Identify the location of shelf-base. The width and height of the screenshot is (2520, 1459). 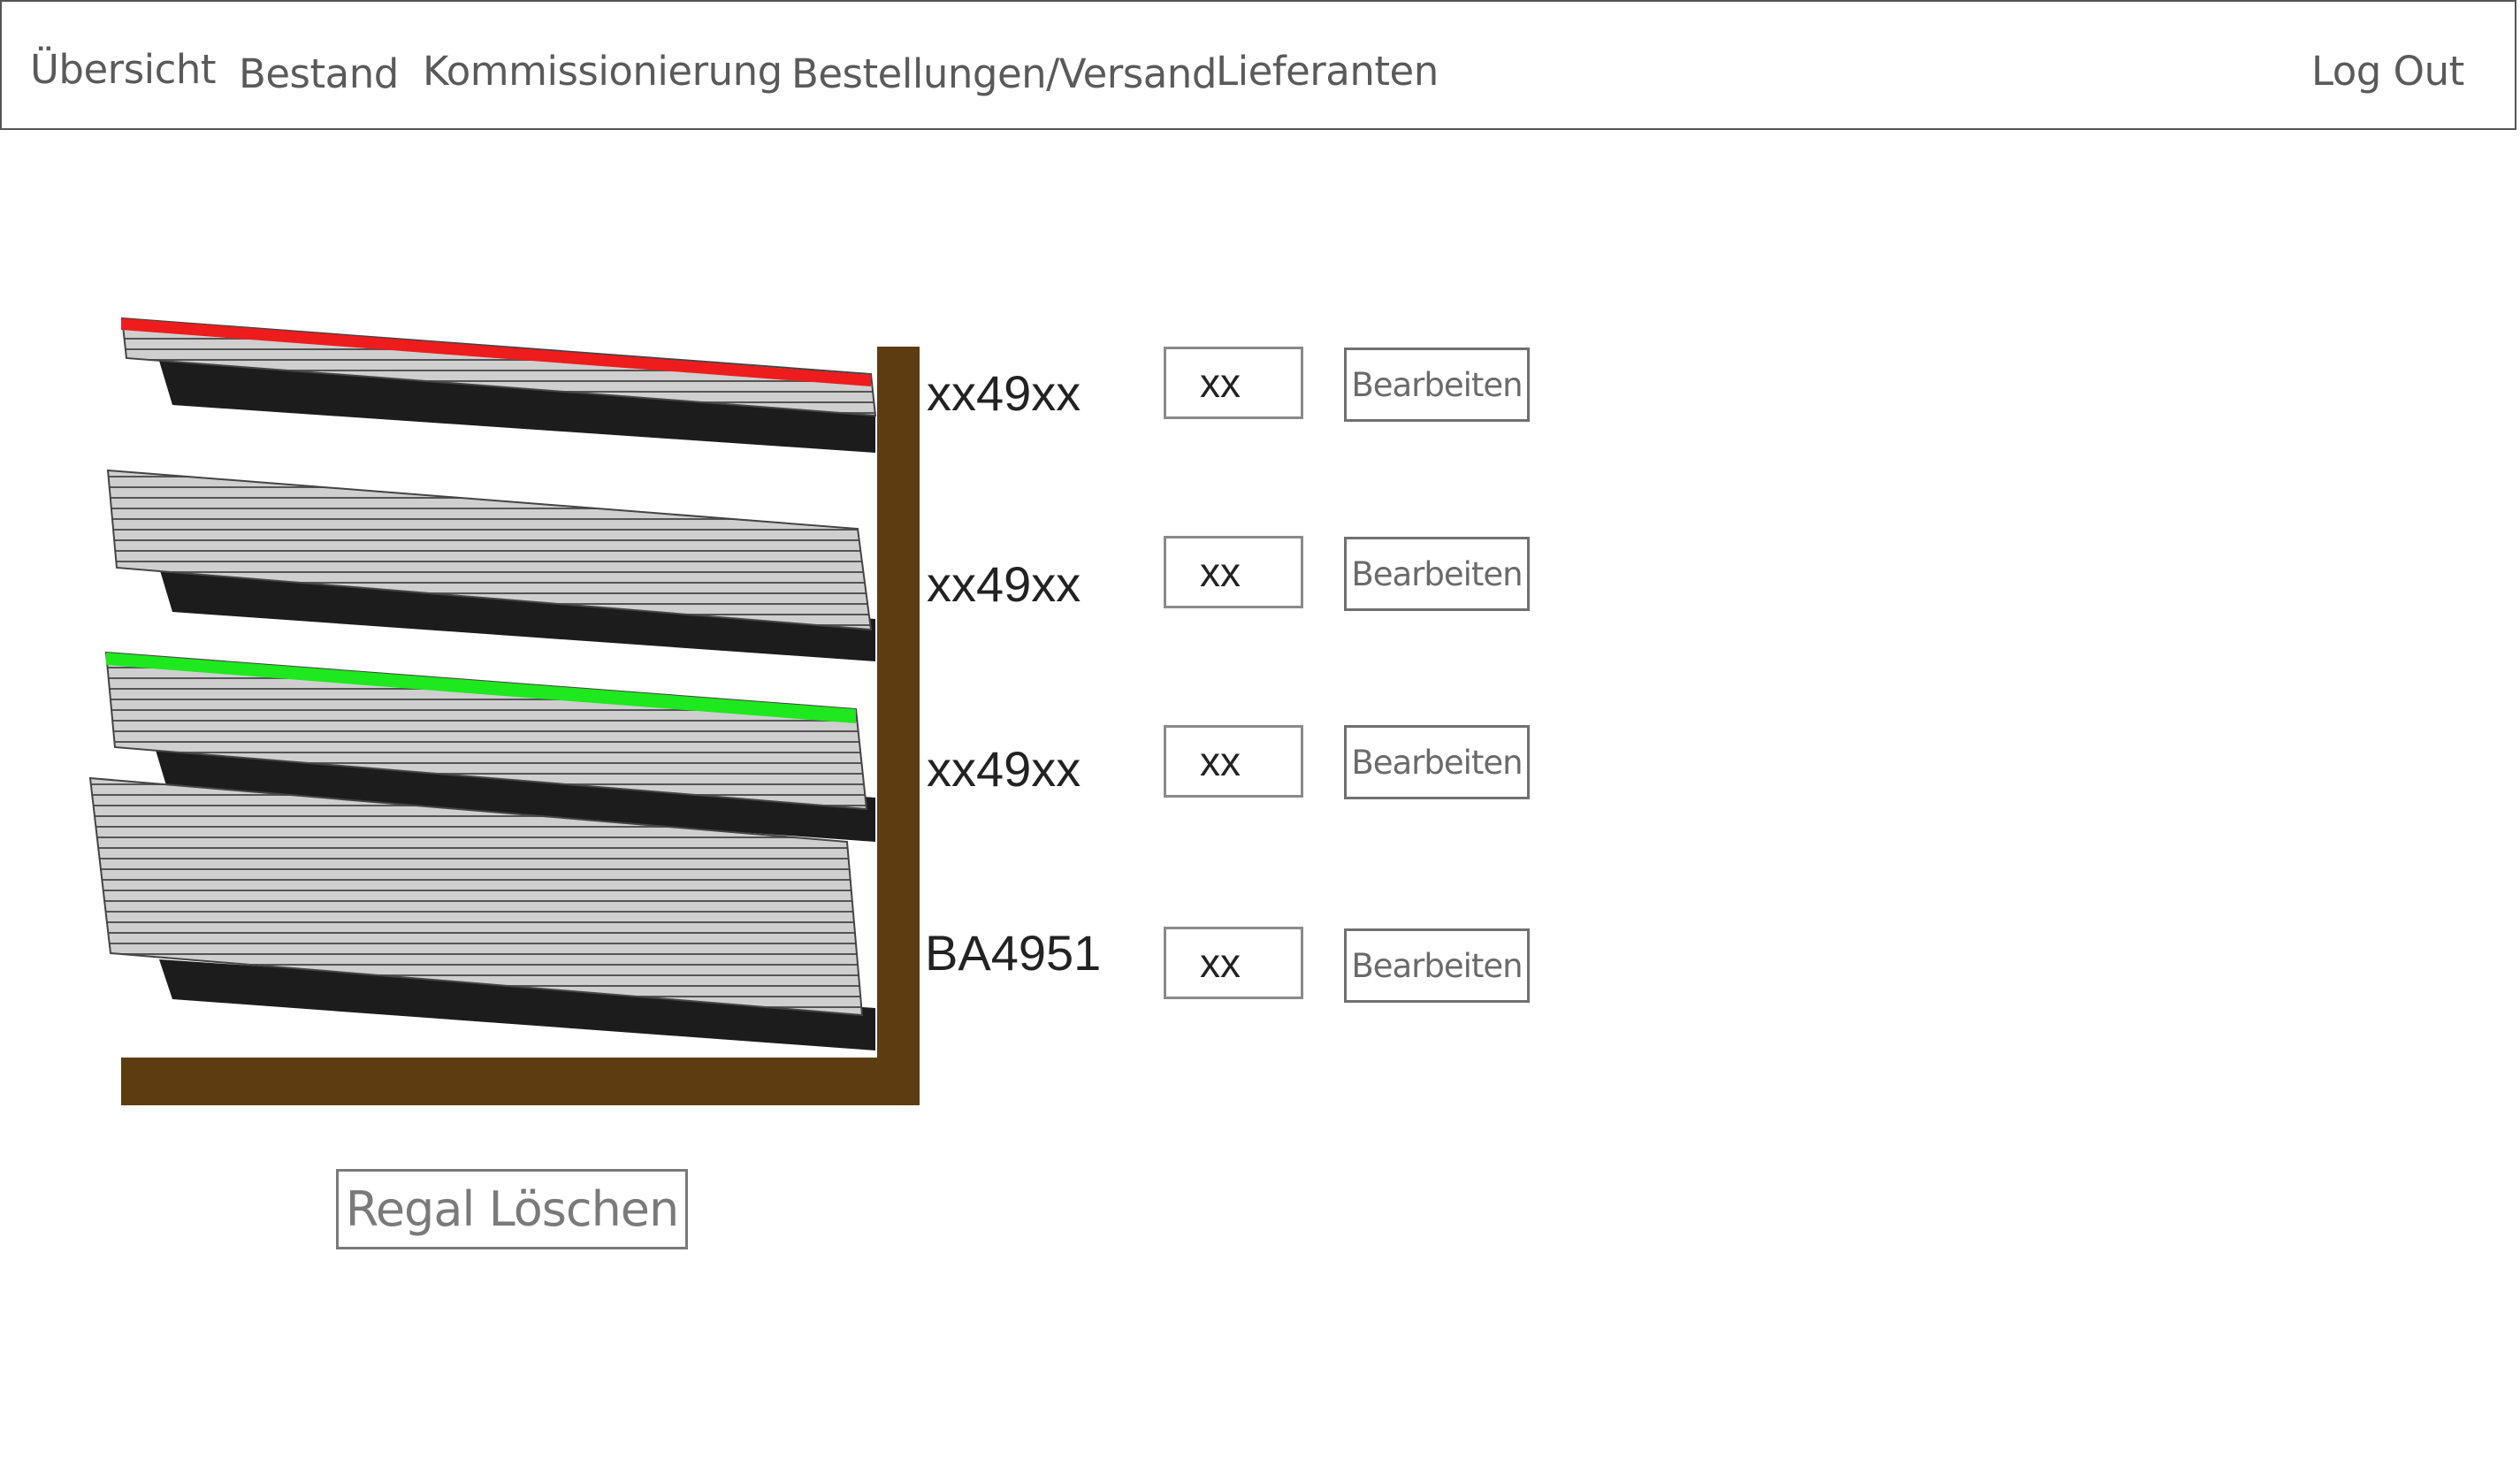
(520, 1081).